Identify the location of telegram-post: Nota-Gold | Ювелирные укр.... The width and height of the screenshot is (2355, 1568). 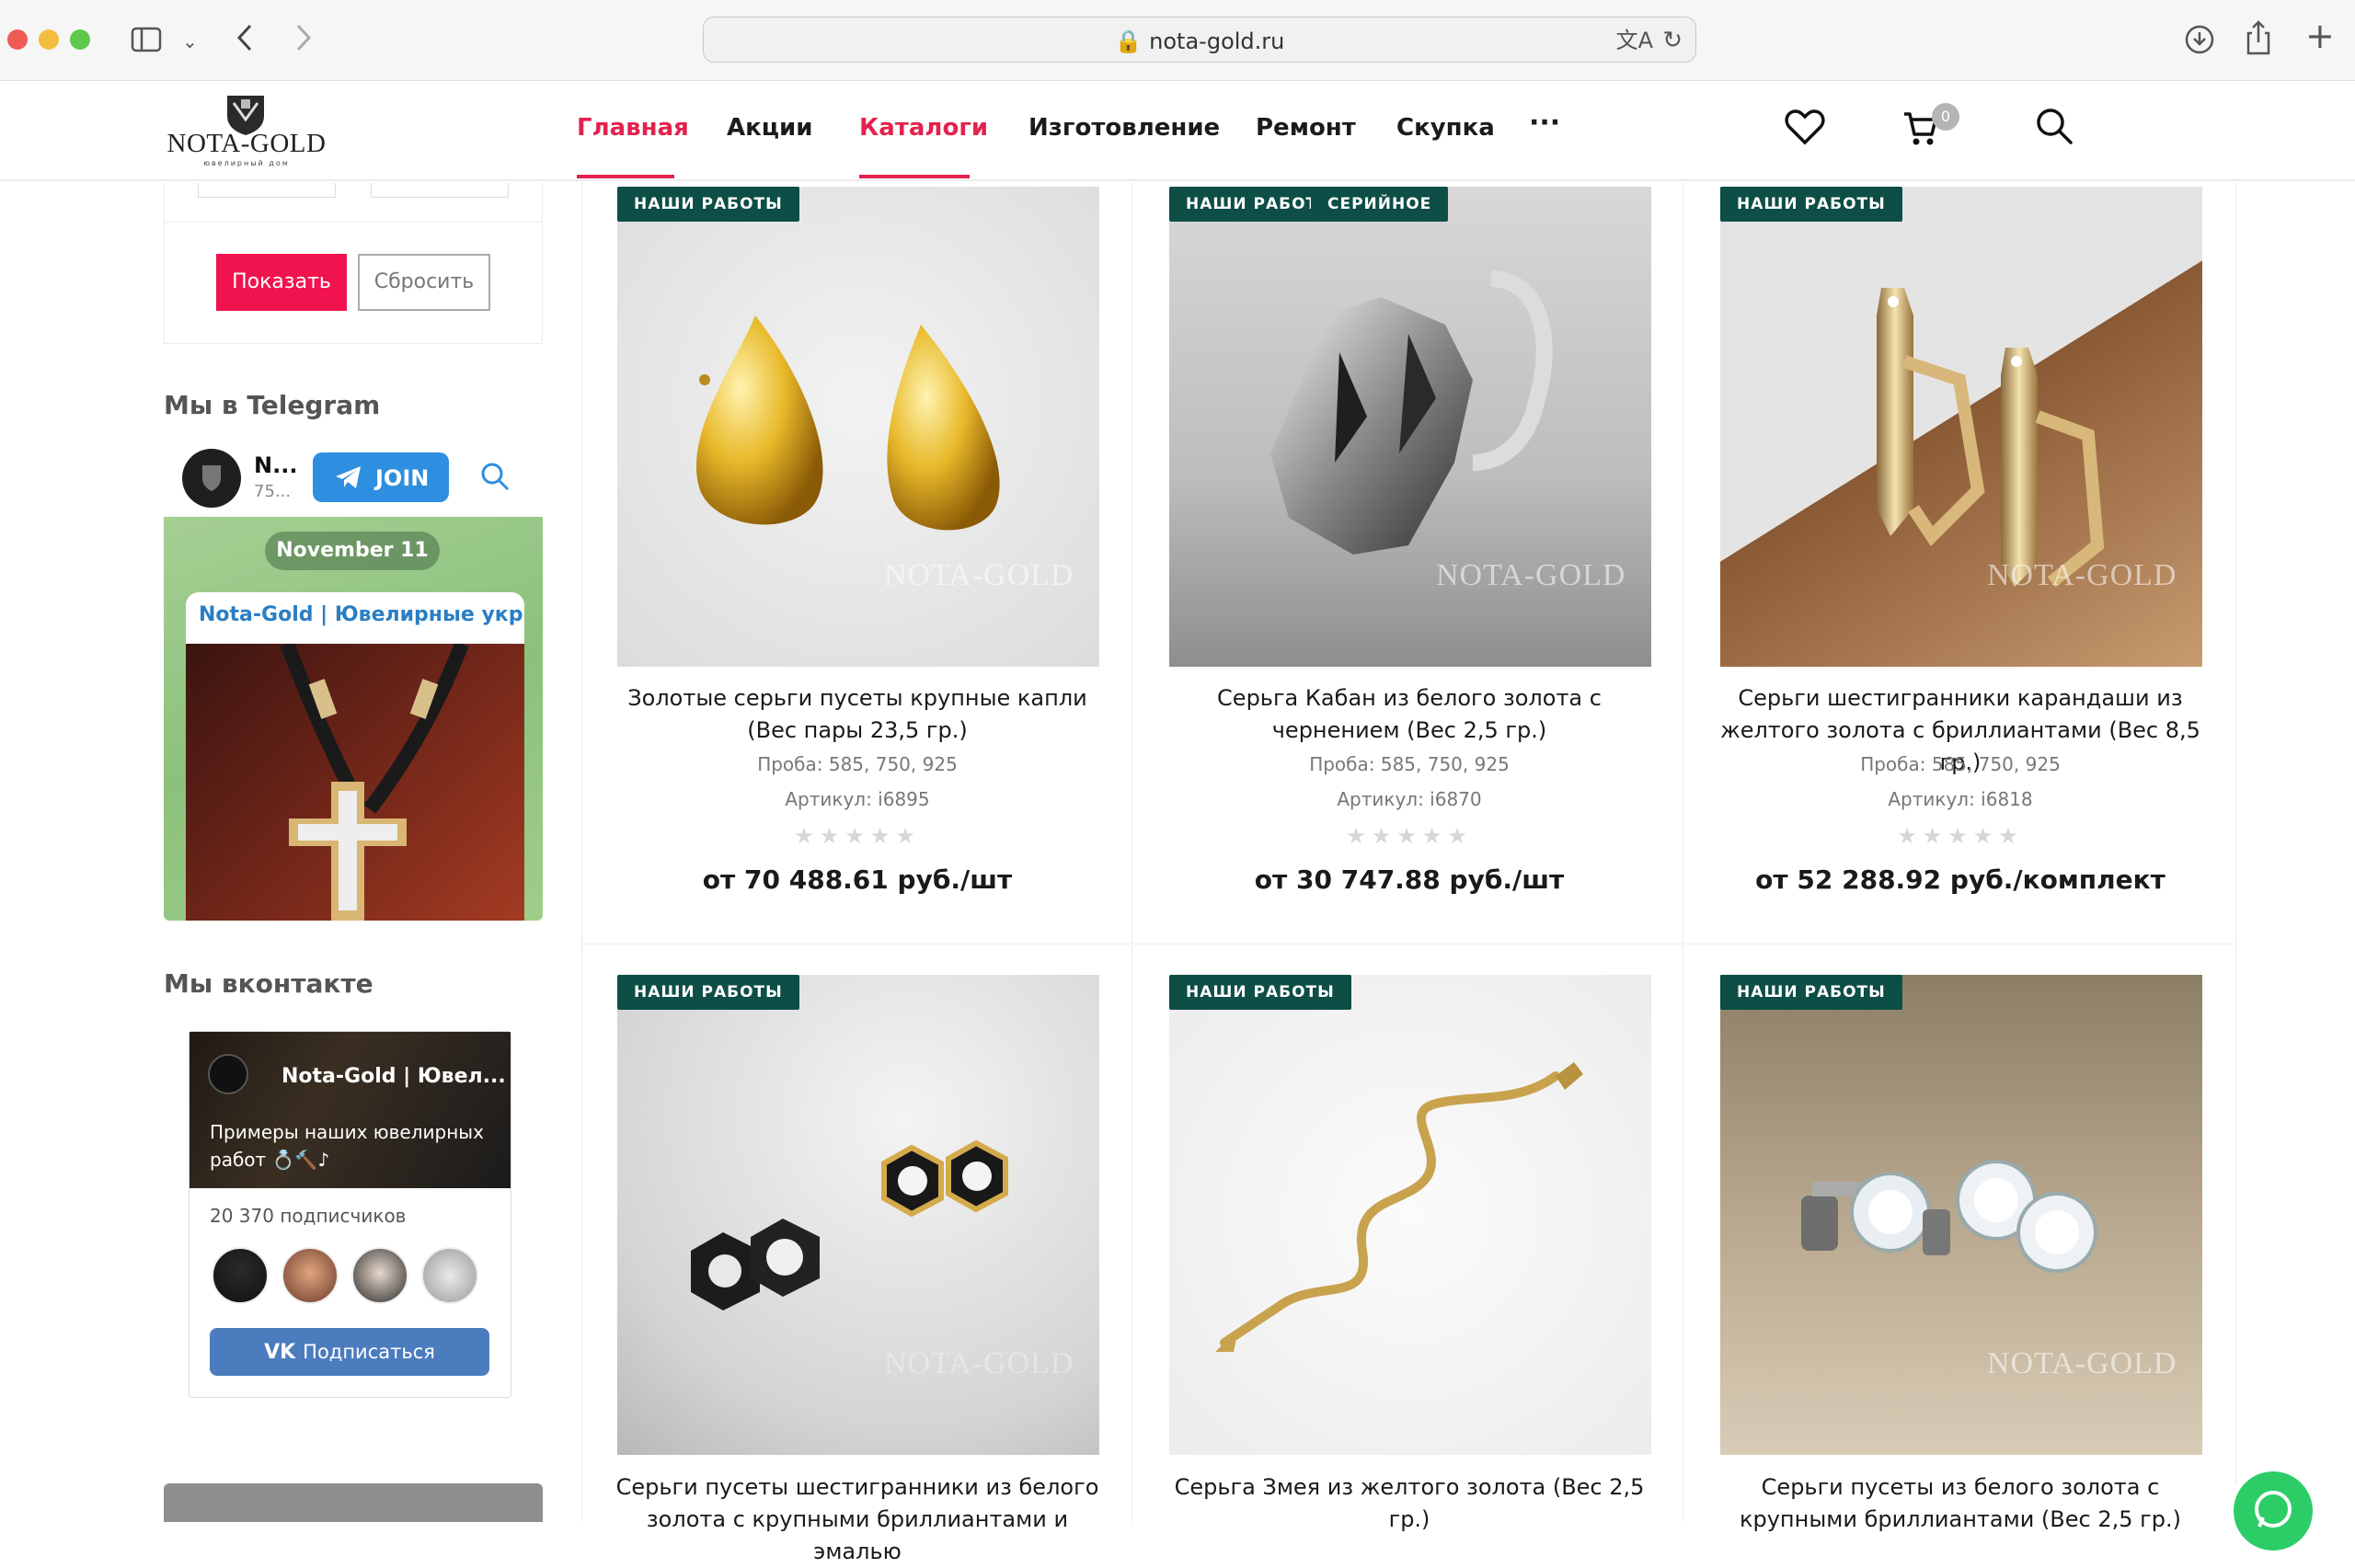
(355, 756).